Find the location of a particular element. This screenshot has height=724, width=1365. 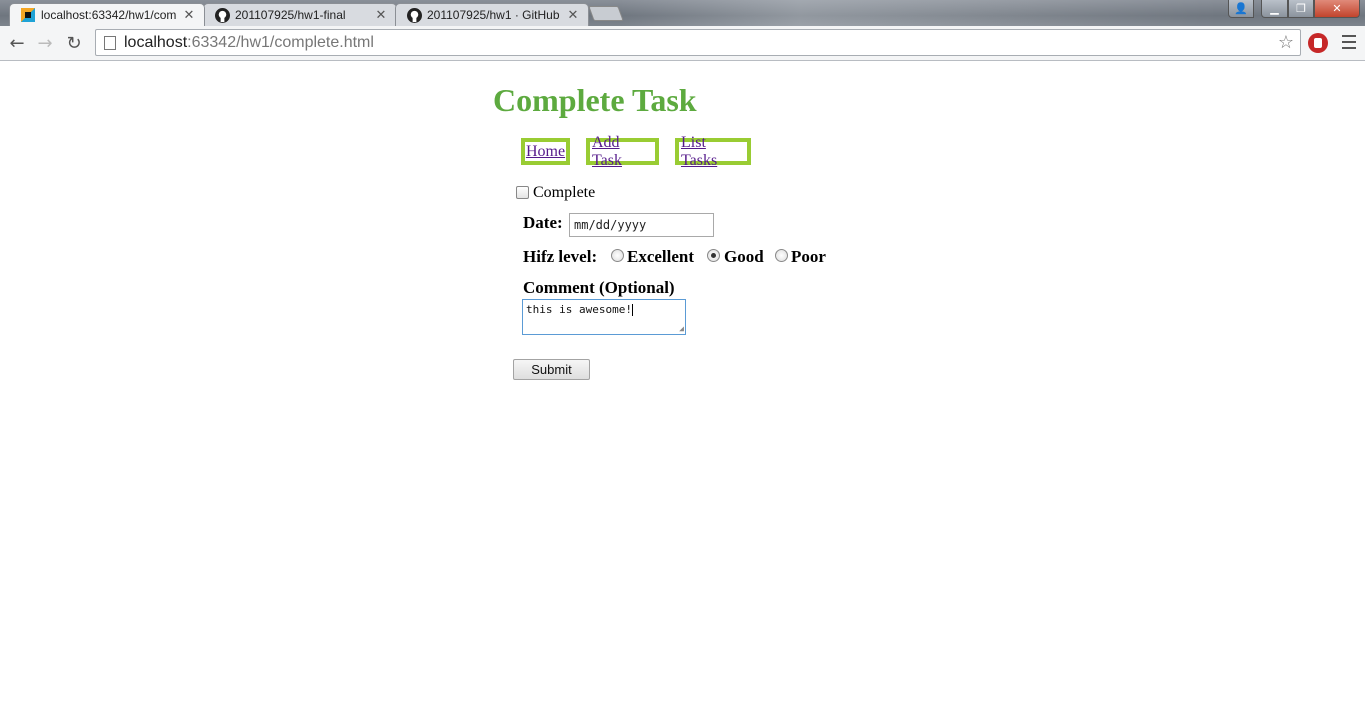

hifz-excellent-radio is located at coordinates (617, 255).